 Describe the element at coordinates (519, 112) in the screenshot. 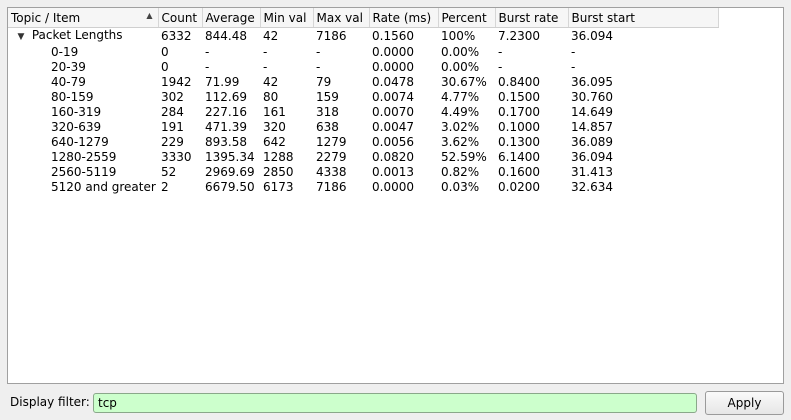

I see `value-cell: 0.1700` at that location.